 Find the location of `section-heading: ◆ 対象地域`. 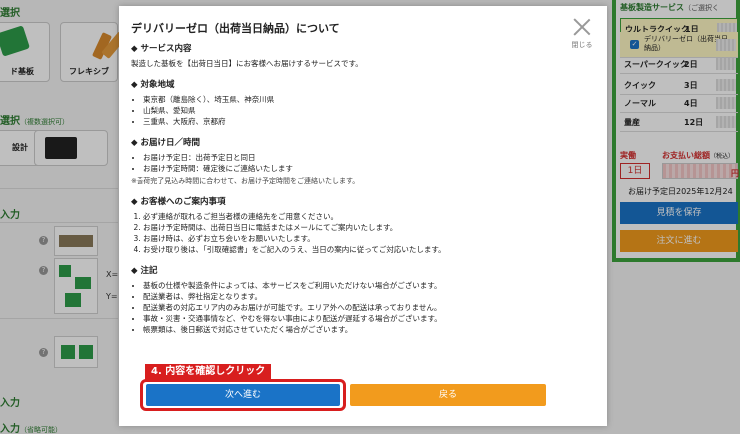

section-heading: ◆ 対象地域 is located at coordinates (153, 85).